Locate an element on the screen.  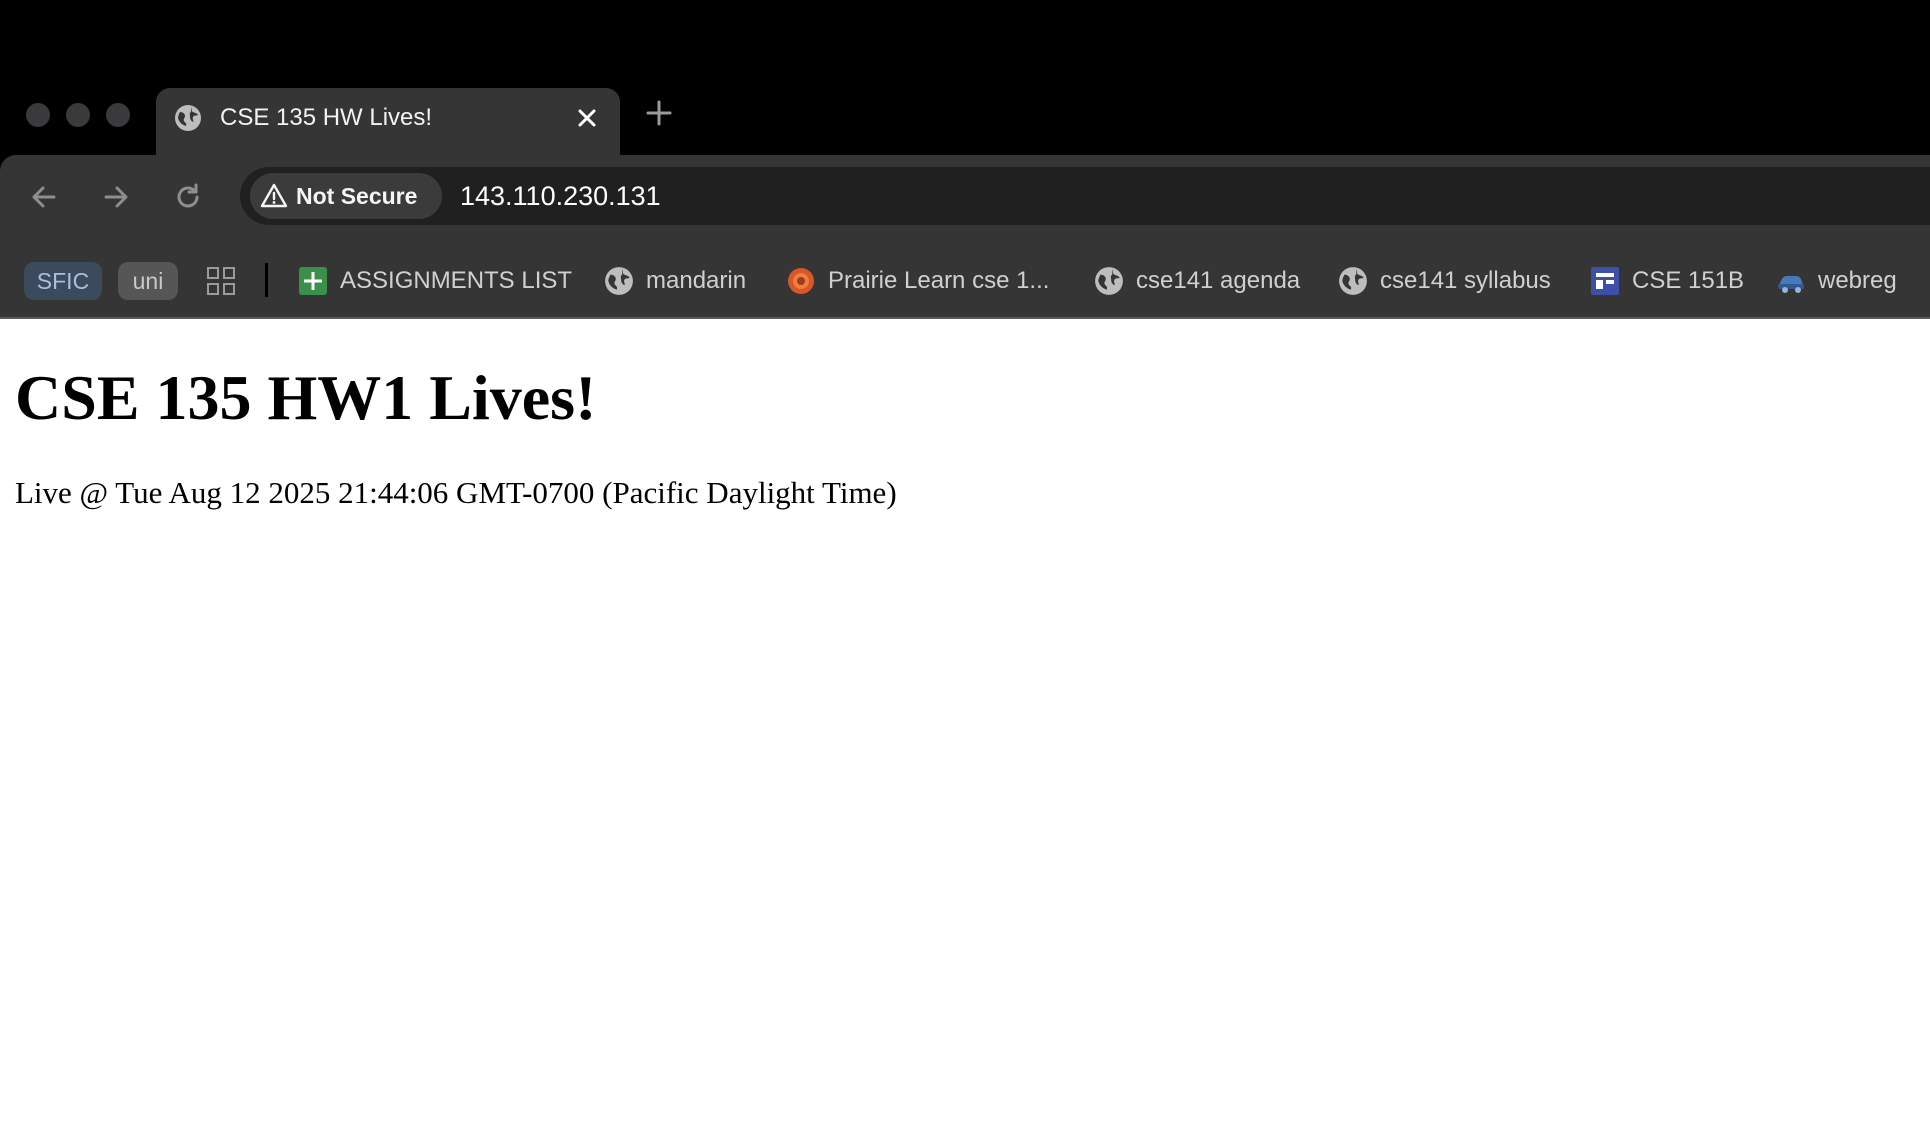
address-bar: Not Secure 143.110.230.131 is located at coordinates (1085, 196).